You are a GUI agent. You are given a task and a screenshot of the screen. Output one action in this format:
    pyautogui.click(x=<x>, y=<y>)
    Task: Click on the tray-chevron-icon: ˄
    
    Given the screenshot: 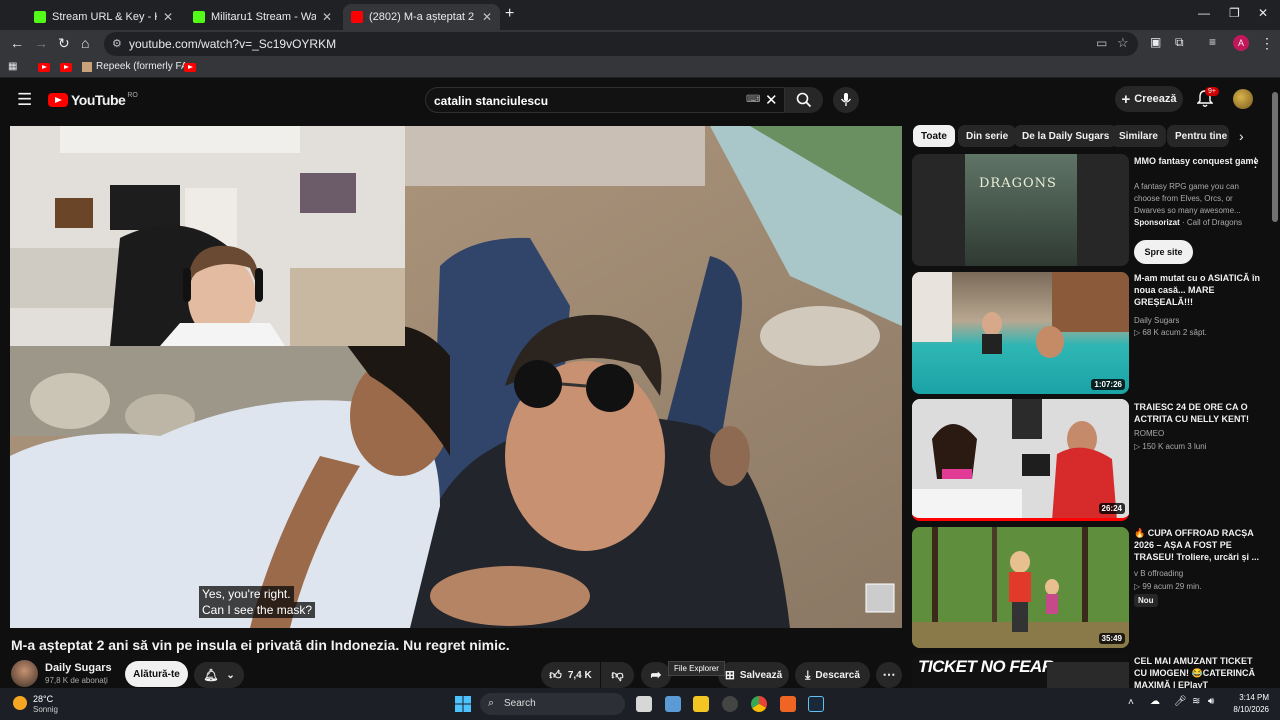 What is the action you would take?
    pyautogui.click(x=1131, y=702)
    